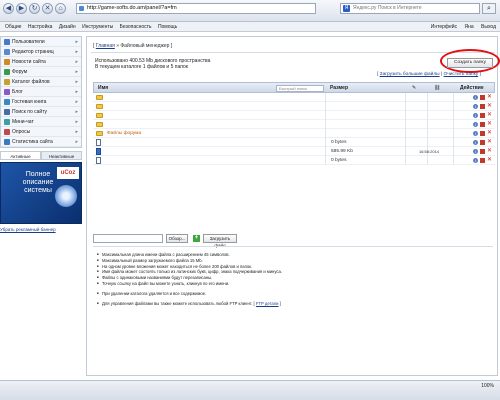  Describe the element at coordinates (105, 46) in the screenshot. I see `breadcrumb-home: Главная` at that location.